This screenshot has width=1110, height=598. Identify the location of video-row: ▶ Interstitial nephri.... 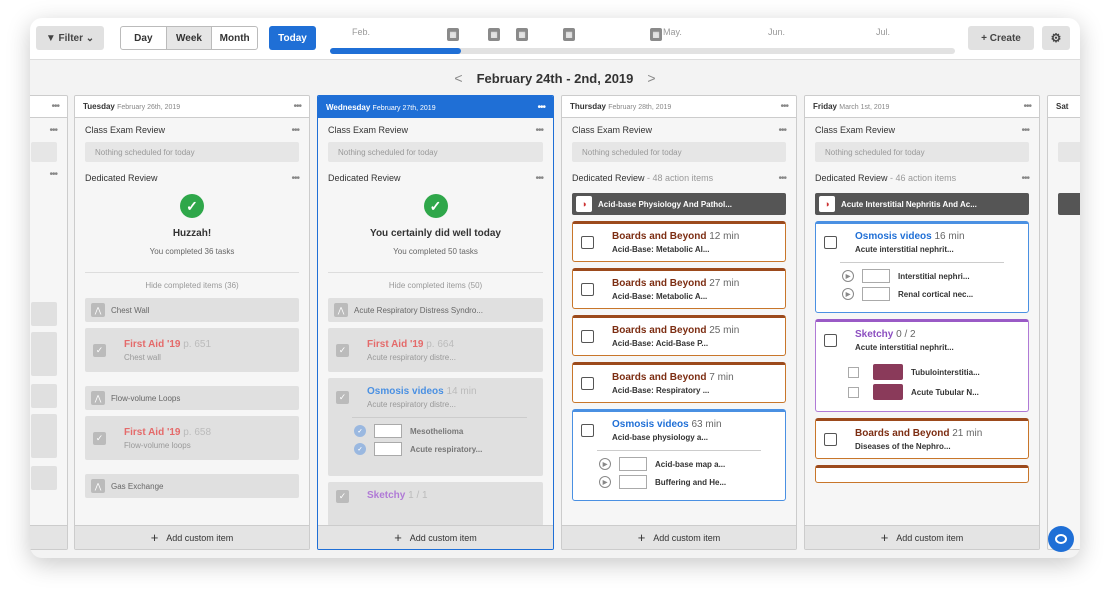
(931, 276).